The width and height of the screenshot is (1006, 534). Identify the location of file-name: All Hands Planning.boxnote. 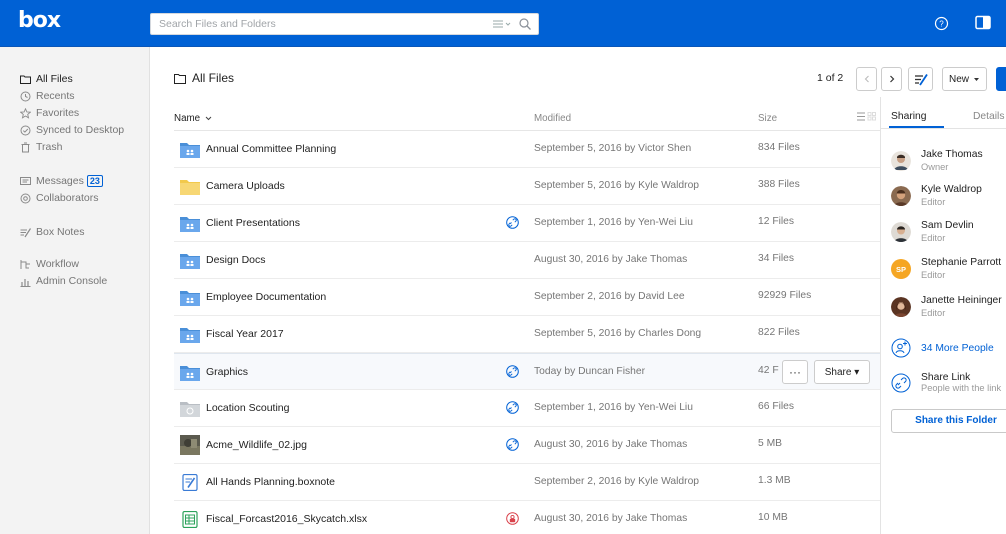
(270, 482).